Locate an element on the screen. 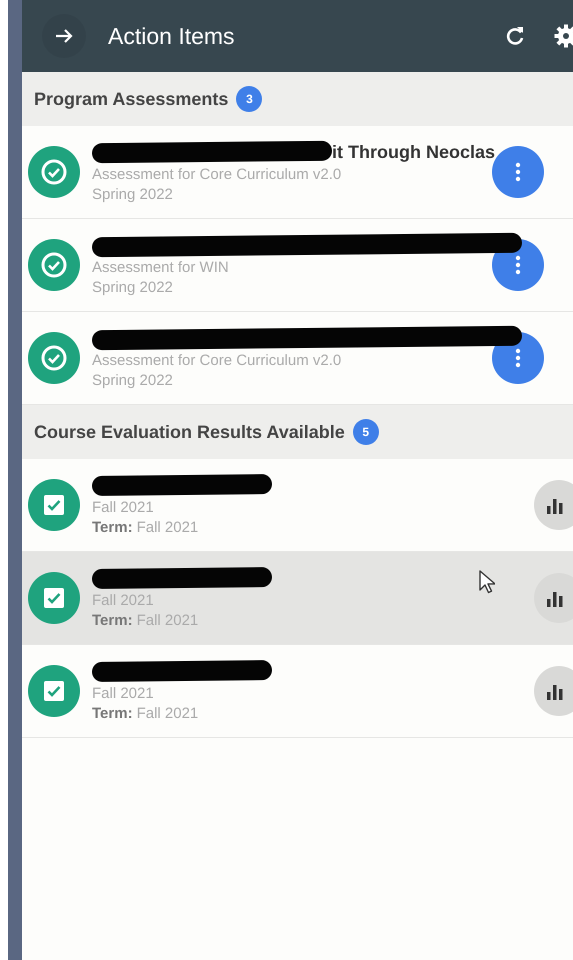 The height and width of the screenshot is (960, 573). mouse-pointer-icon is located at coordinates (487, 582).